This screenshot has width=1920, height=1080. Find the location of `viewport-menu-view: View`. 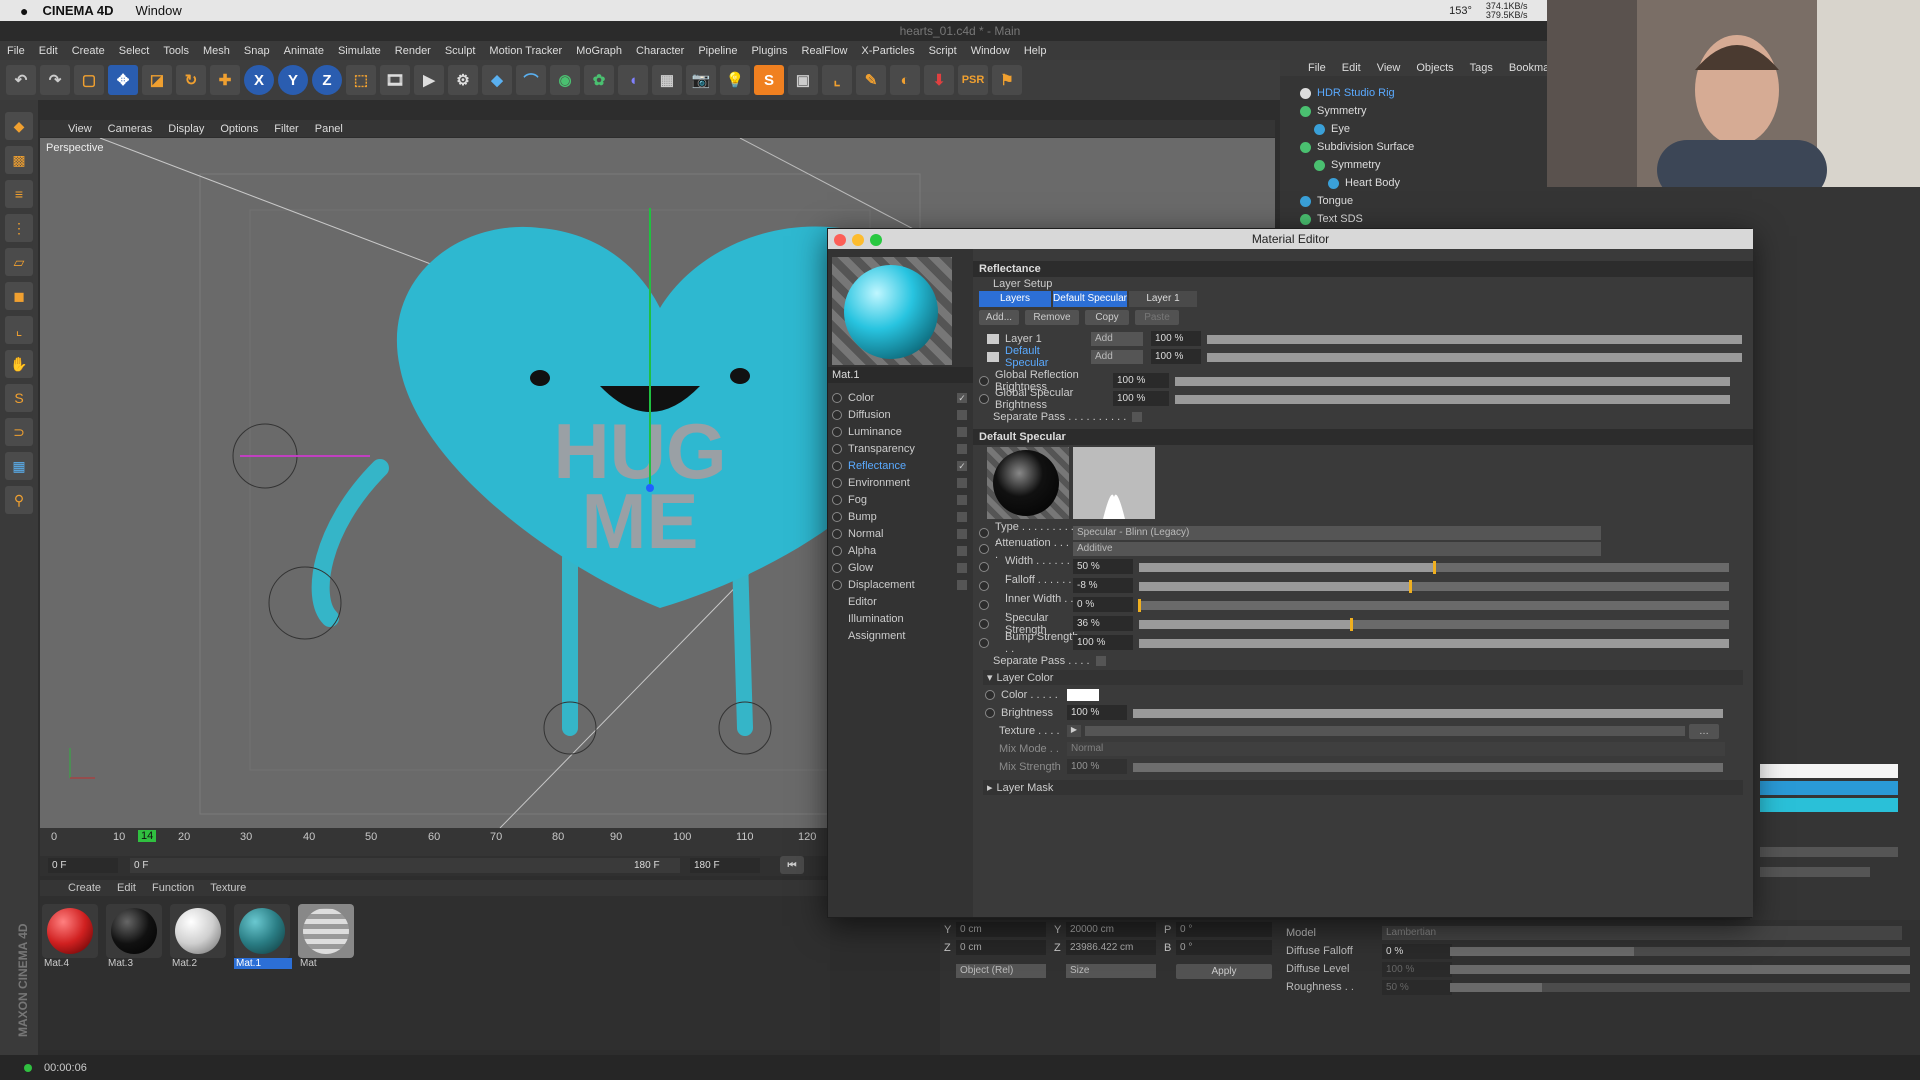

viewport-menu-view: View is located at coordinates (80, 129).